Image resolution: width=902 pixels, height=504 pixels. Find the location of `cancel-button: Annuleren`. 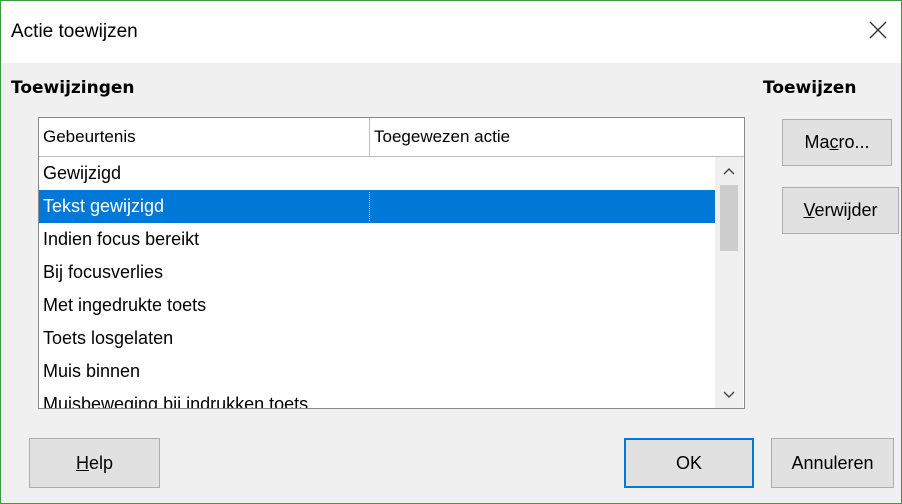

cancel-button: Annuleren is located at coordinates (832, 463).